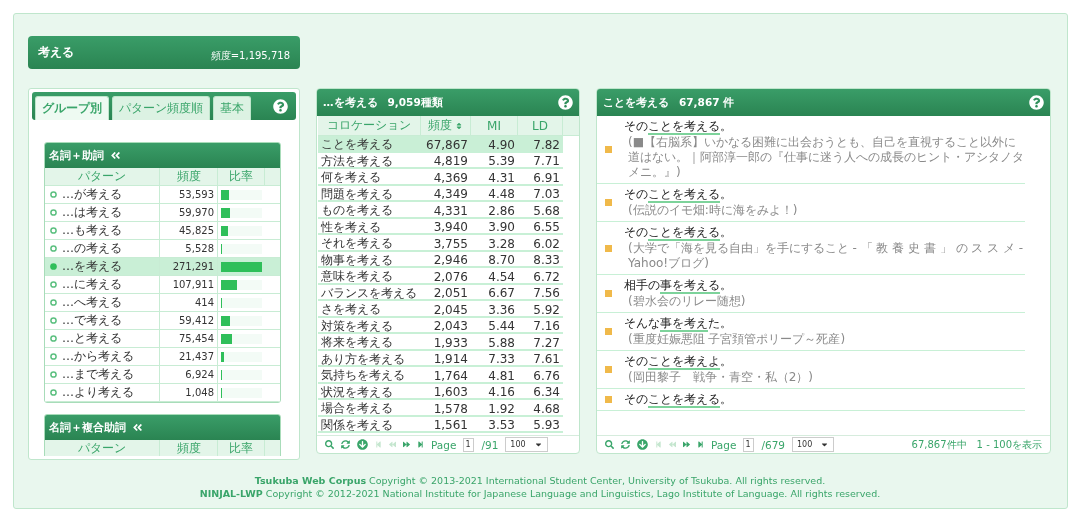  What do you see at coordinates (490, 444) in the screenshot?
I see `page-total: /91` at bounding box center [490, 444].